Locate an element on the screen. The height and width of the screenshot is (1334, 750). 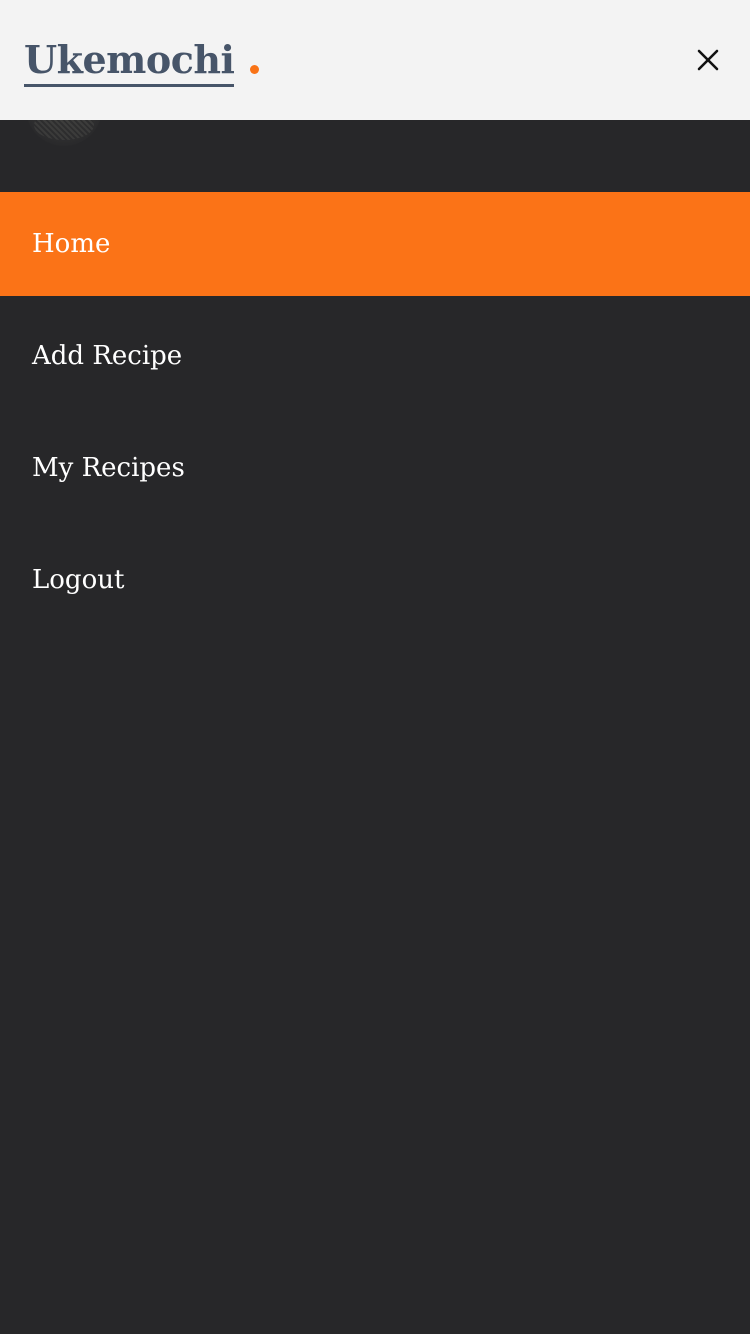
app-header: Ukemochi is located at coordinates (375, 60).